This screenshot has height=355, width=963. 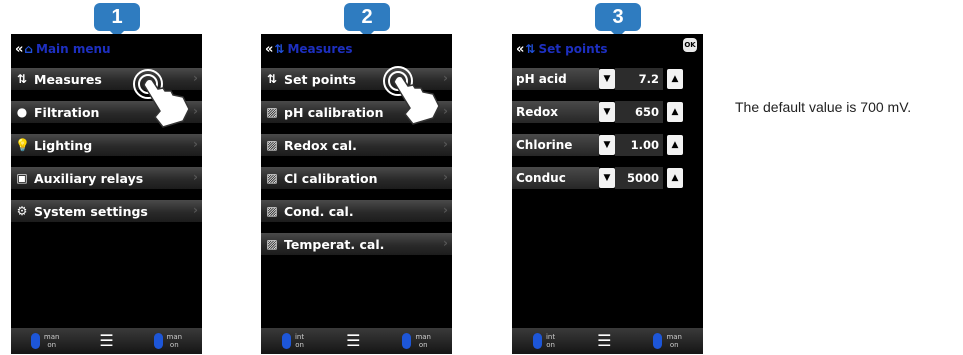 I want to click on status-bar: man on ☰ man on, so click(x=106, y=341).